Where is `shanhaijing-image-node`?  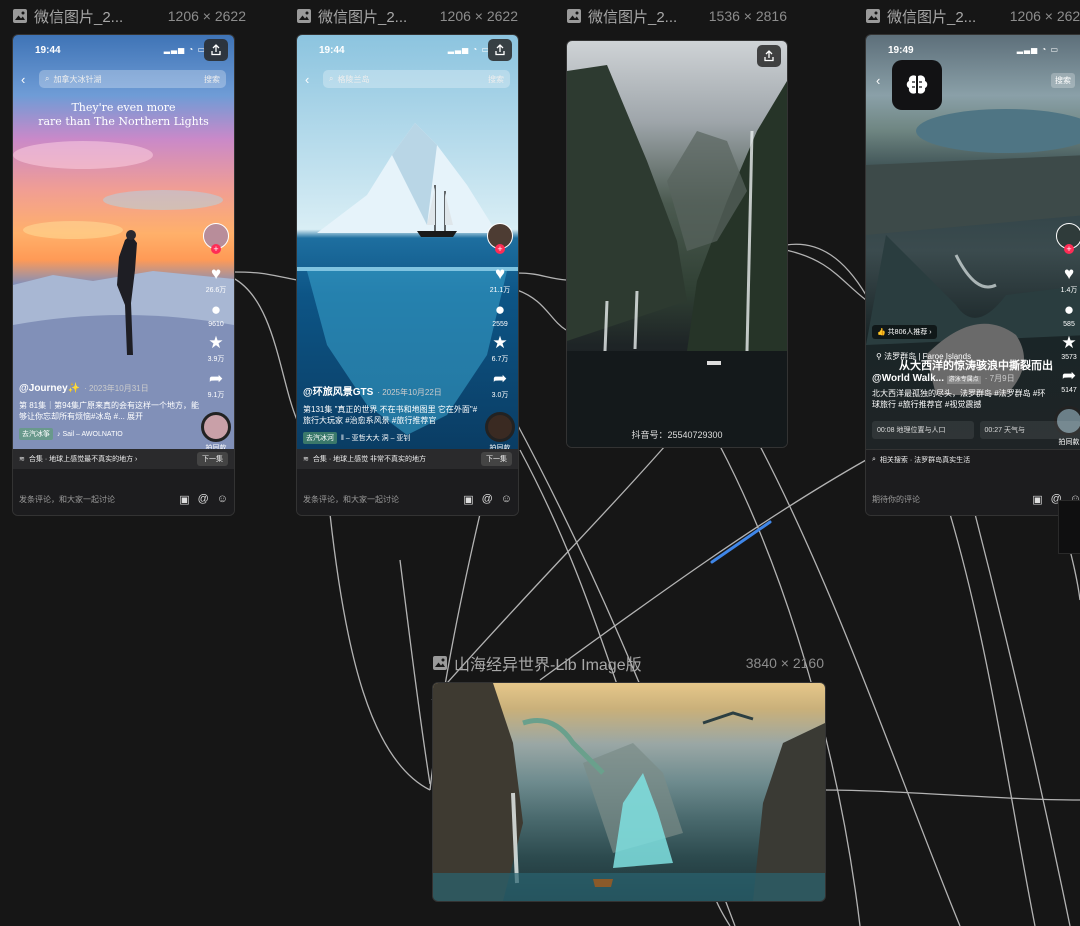 shanhaijing-image-node is located at coordinates (629, 792).